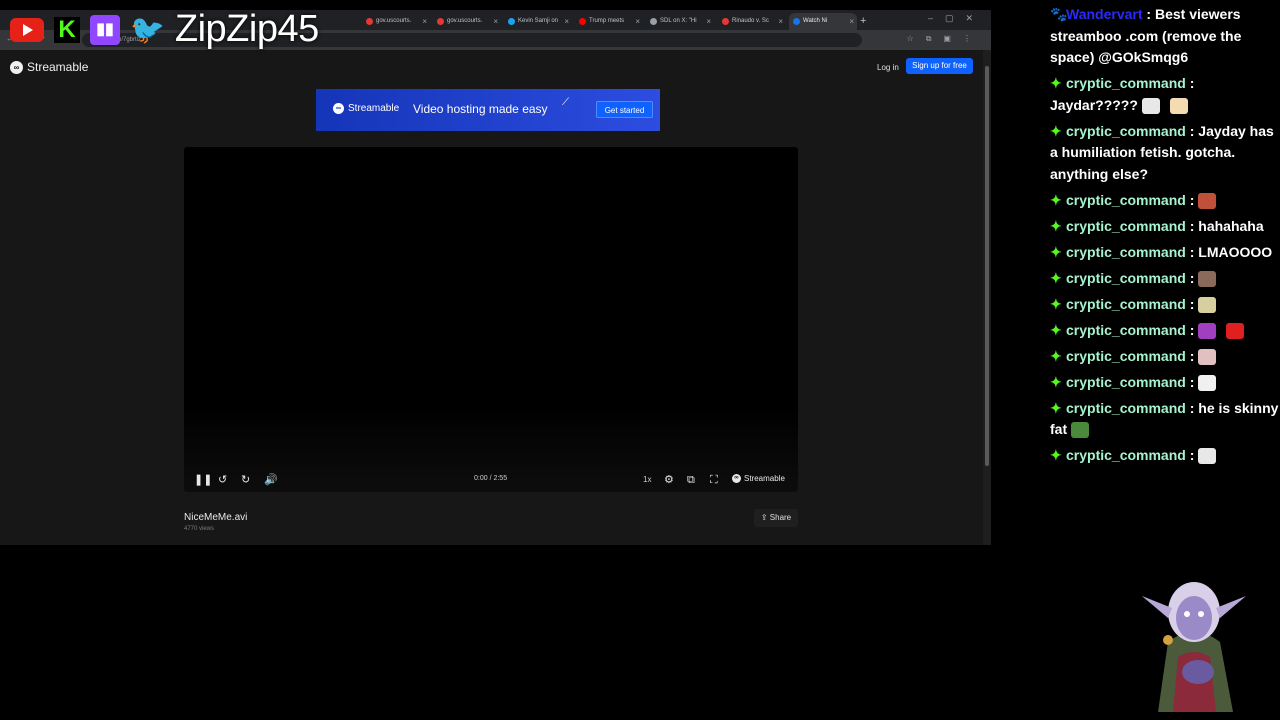 This screenshot has height=720, width=1280. I want to click on site-logo: ∞ Streamable, so click(49, 67).